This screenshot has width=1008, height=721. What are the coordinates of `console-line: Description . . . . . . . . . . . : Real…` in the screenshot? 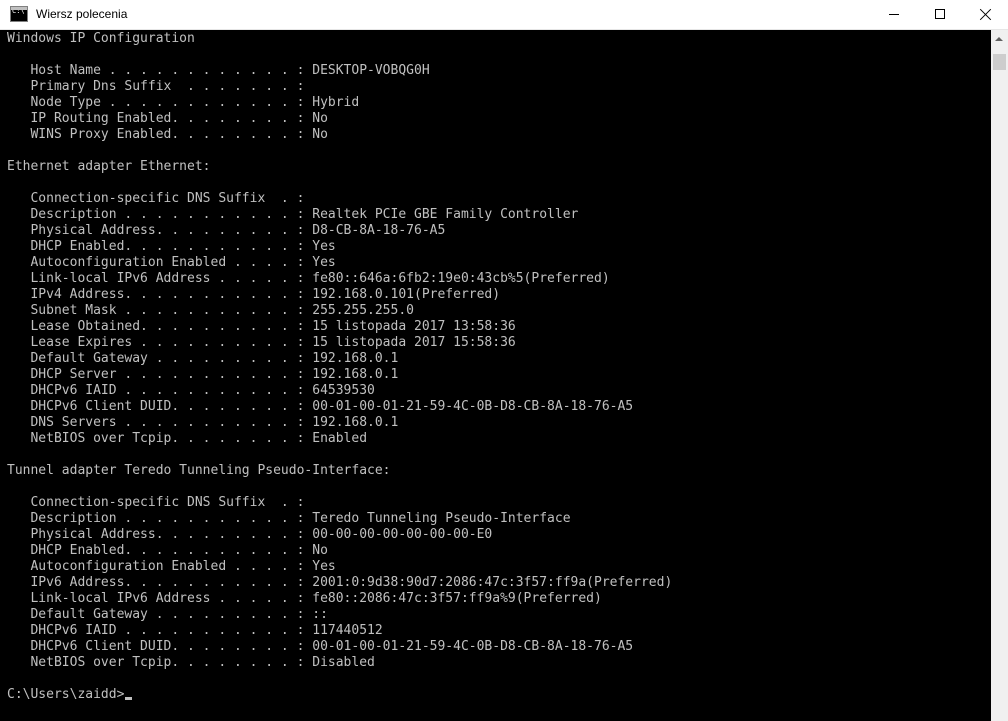 It's located at (293, 214).